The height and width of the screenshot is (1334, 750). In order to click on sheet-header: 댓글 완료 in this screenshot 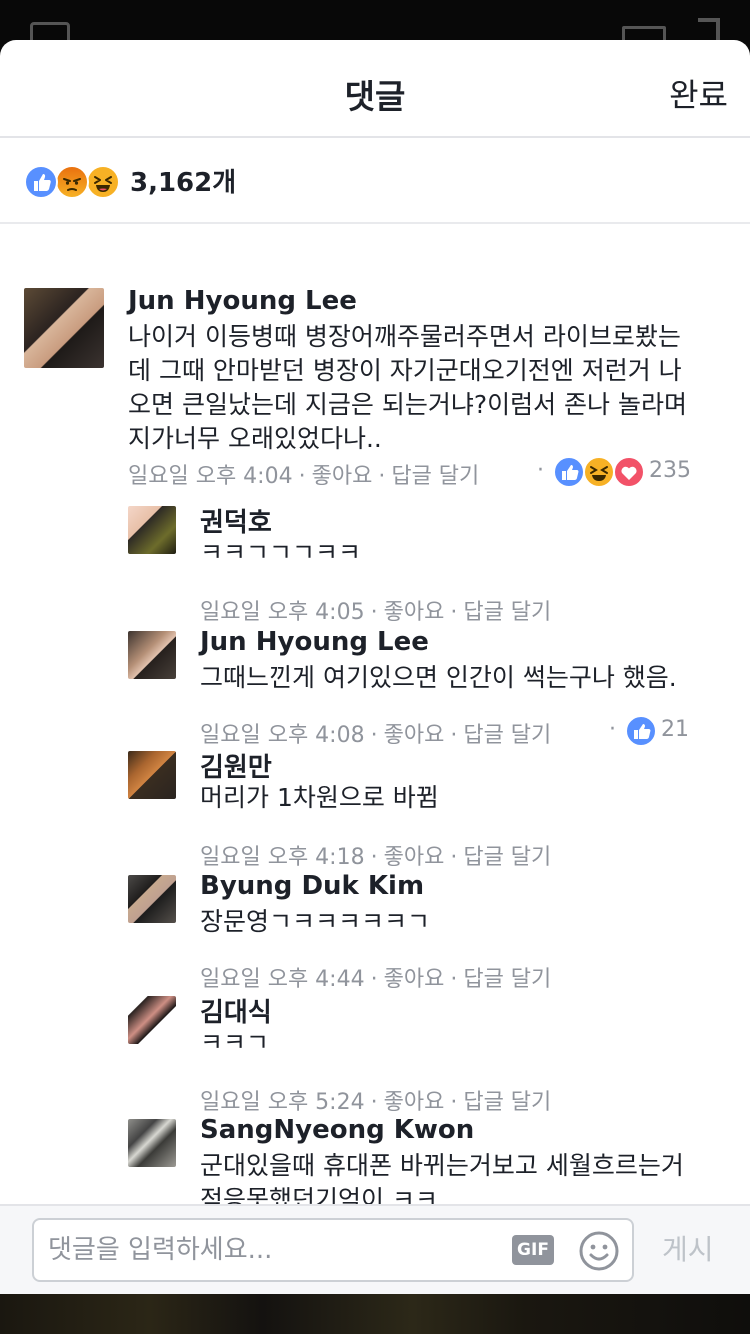, I will do `click(375, 89)`.